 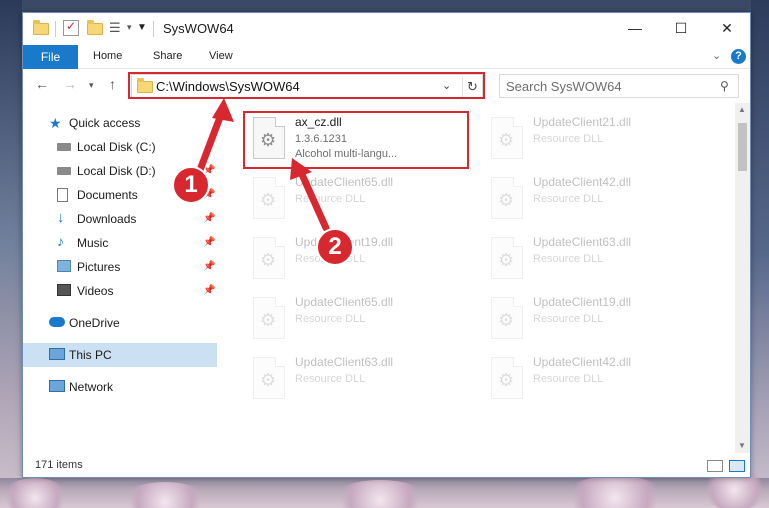 I want to click on arrow-1-head, so click(x=223, y=110).